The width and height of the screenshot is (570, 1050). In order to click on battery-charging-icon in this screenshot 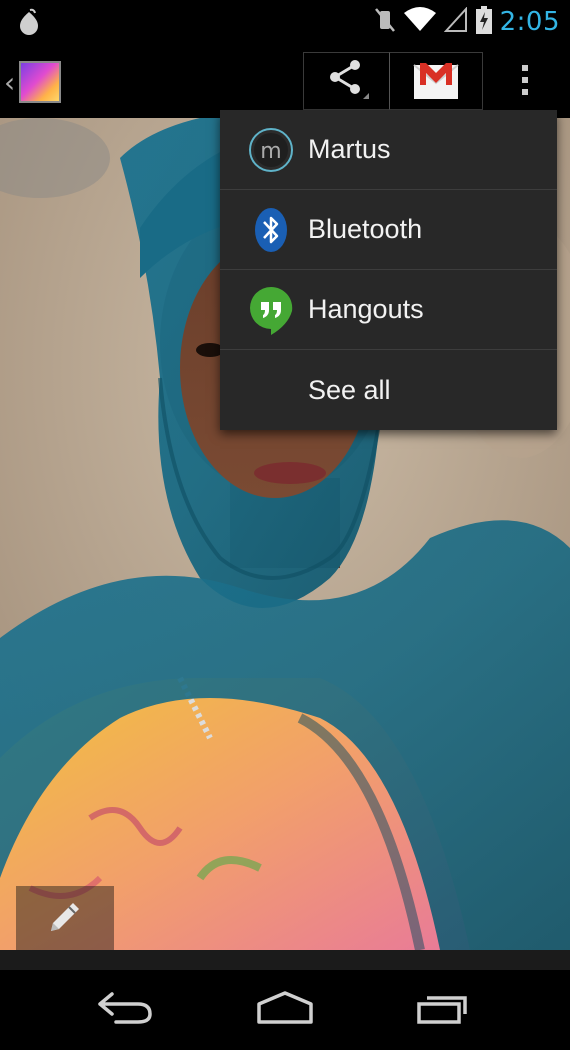, I will do `click(483, 22)`.